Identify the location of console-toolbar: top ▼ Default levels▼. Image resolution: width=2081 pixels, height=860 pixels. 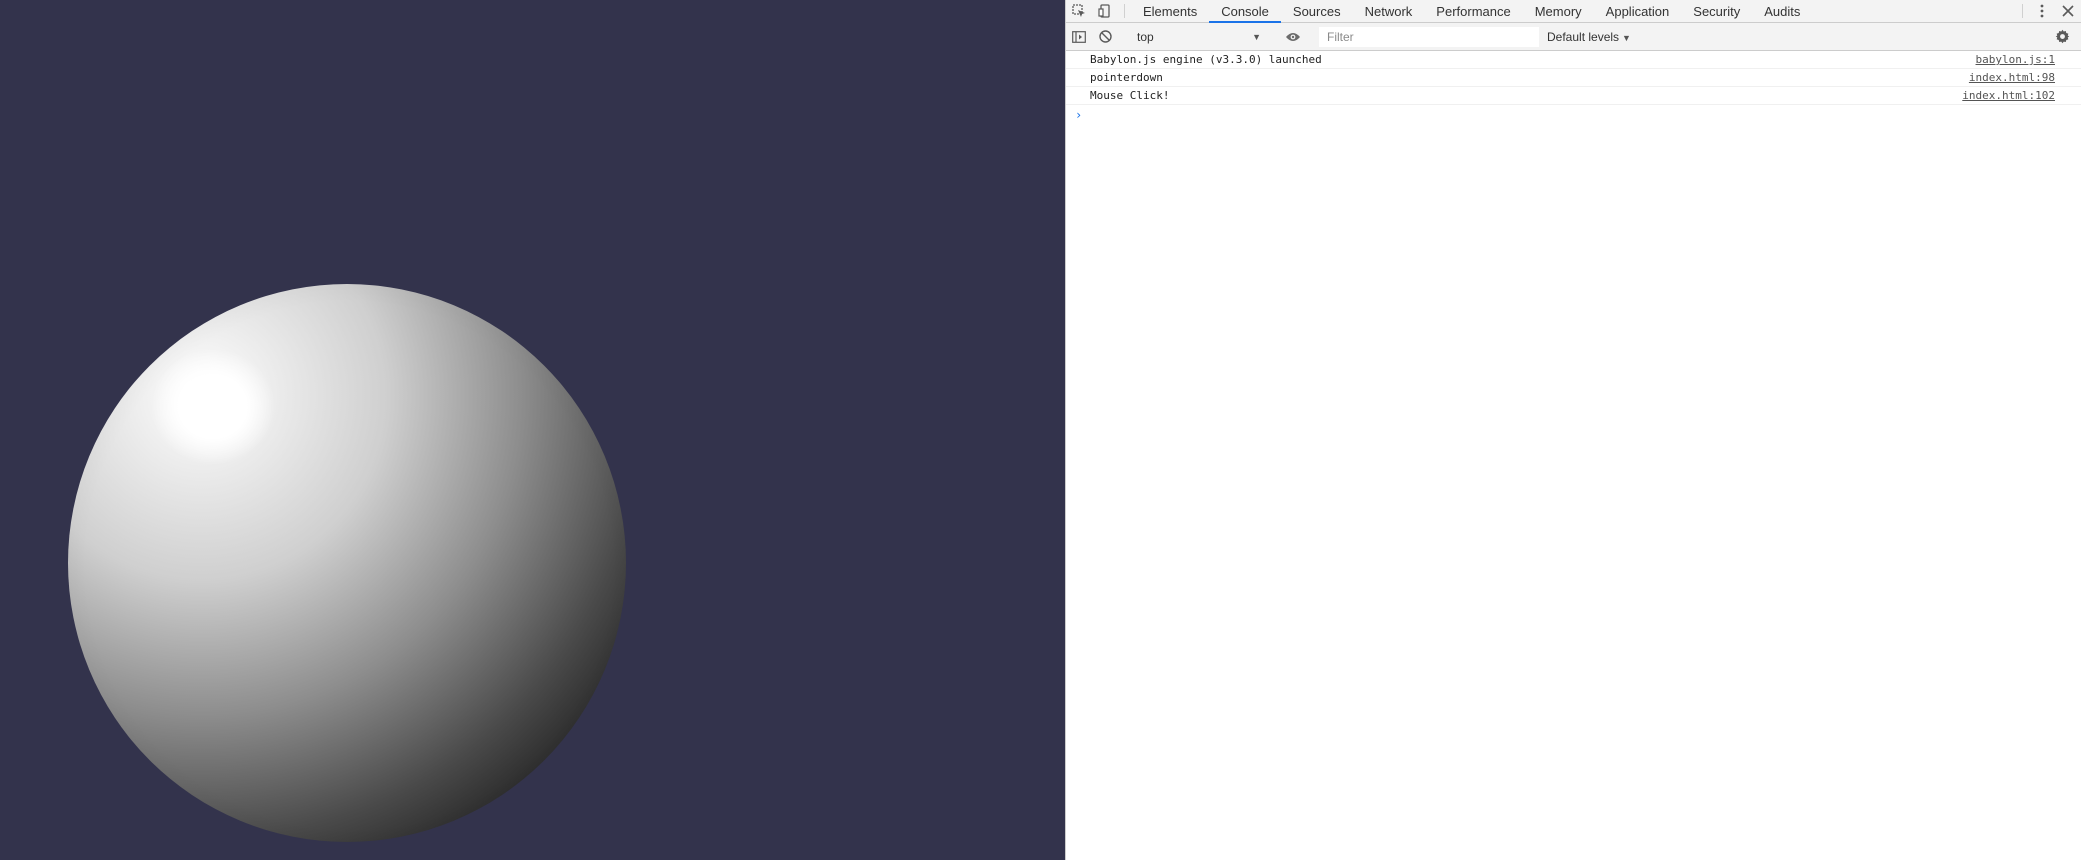
(1573, 37).